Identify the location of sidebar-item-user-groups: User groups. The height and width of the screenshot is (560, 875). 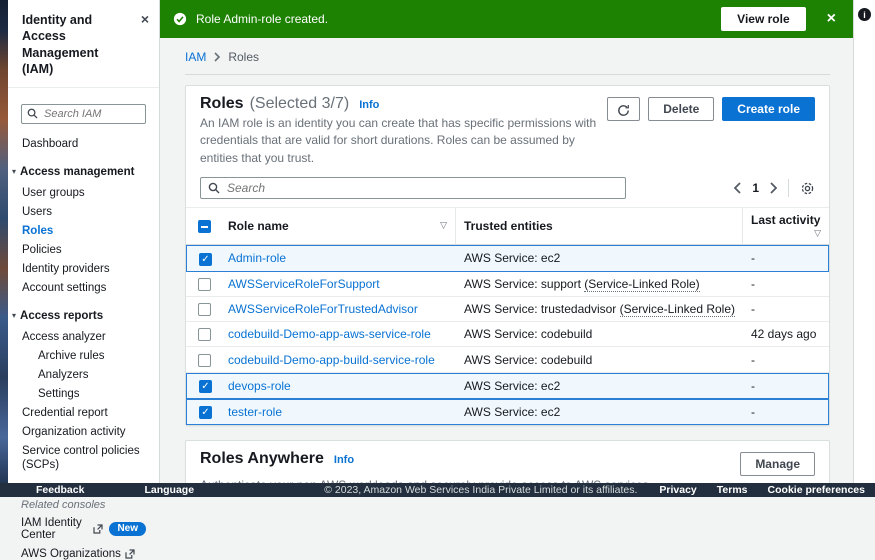
(83, 192).